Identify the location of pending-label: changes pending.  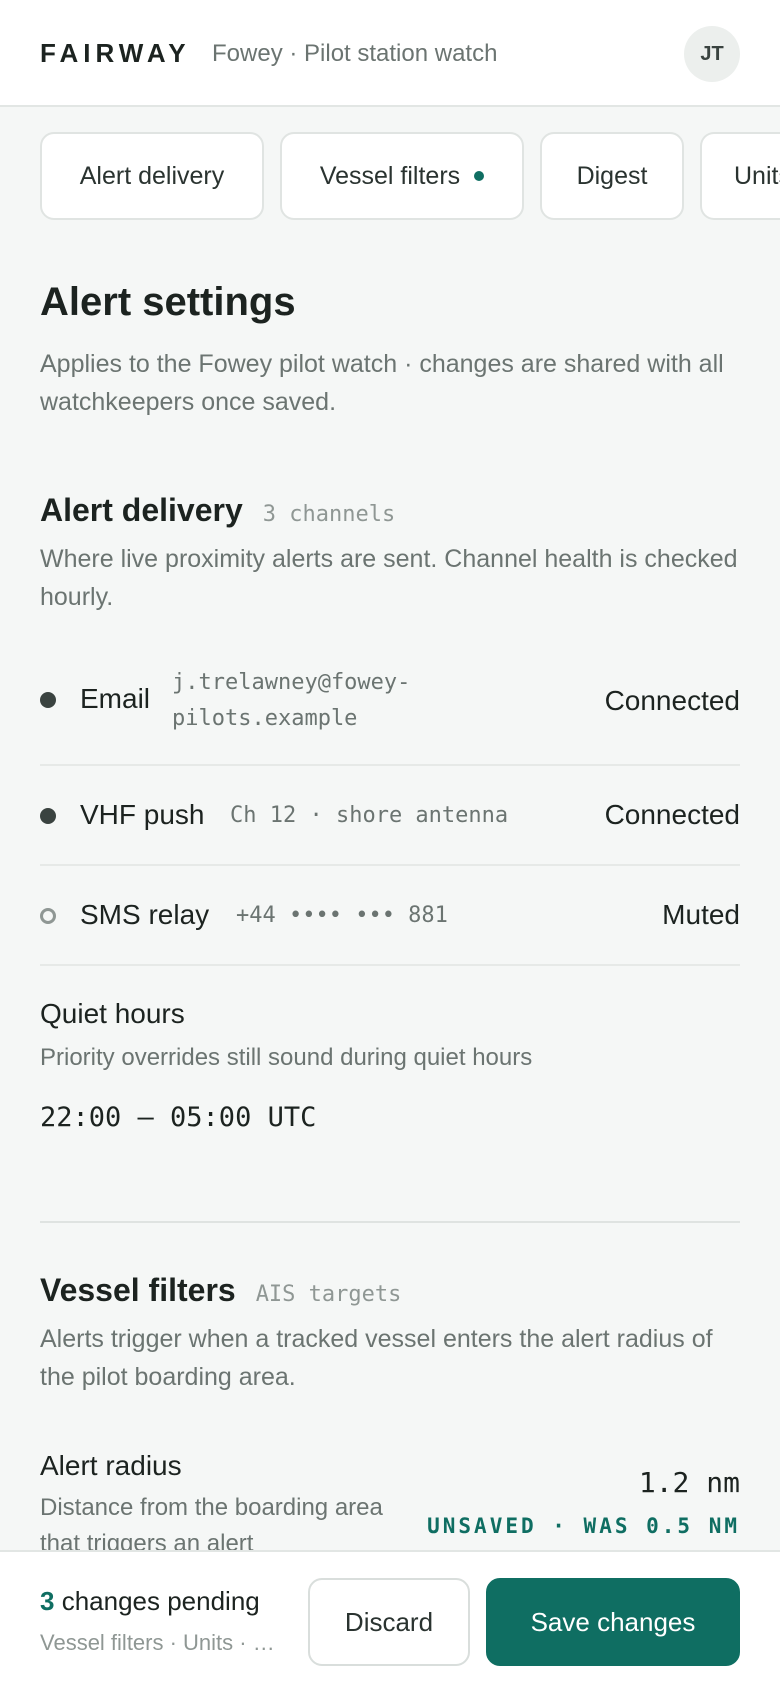
(157, 1601).